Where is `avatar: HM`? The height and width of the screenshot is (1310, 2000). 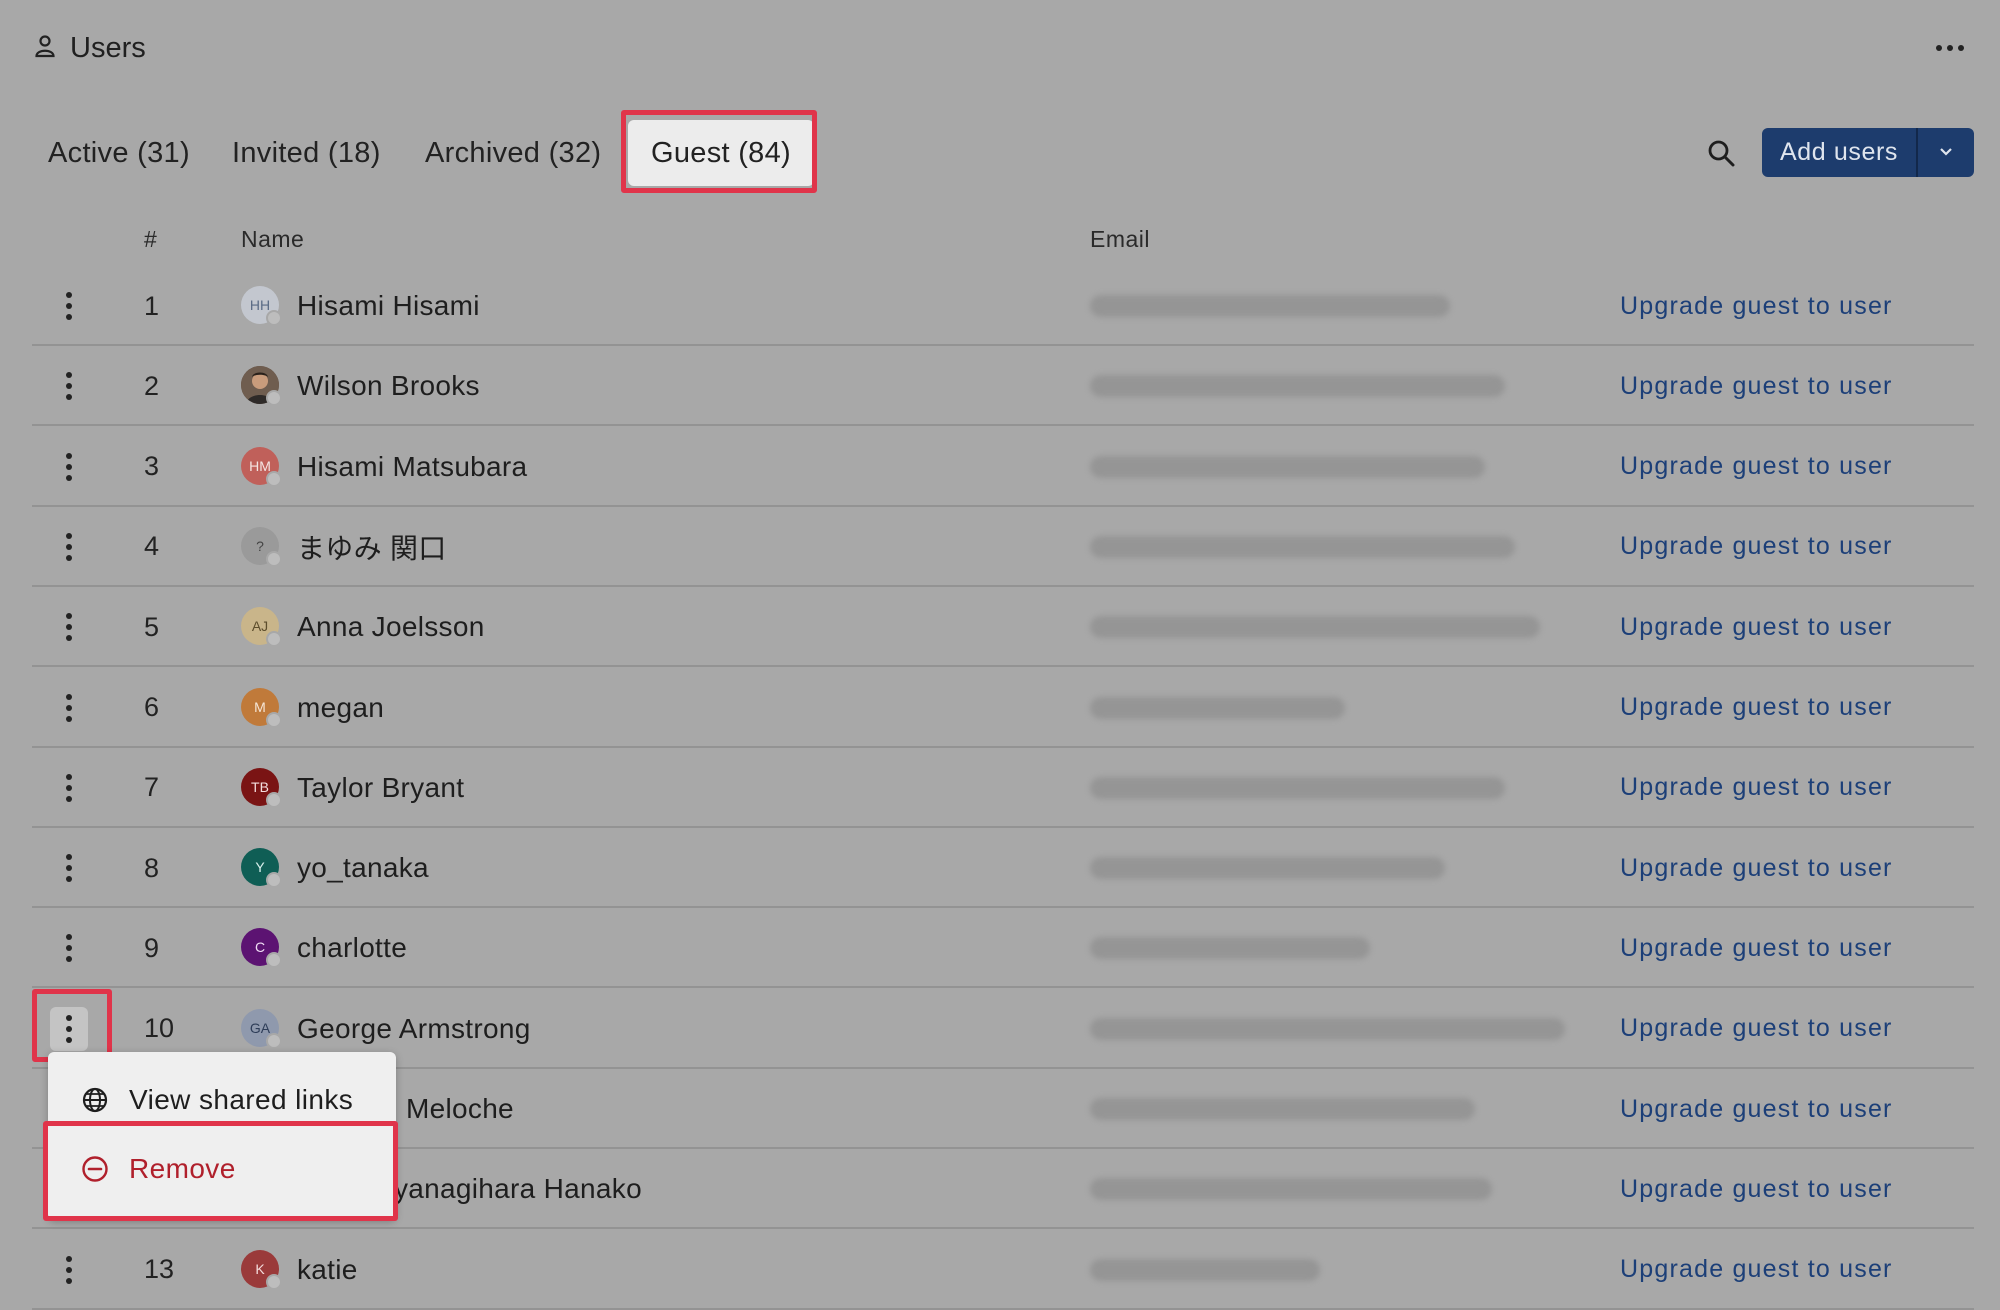
avatar: HM is located at coordinates (261, 466).